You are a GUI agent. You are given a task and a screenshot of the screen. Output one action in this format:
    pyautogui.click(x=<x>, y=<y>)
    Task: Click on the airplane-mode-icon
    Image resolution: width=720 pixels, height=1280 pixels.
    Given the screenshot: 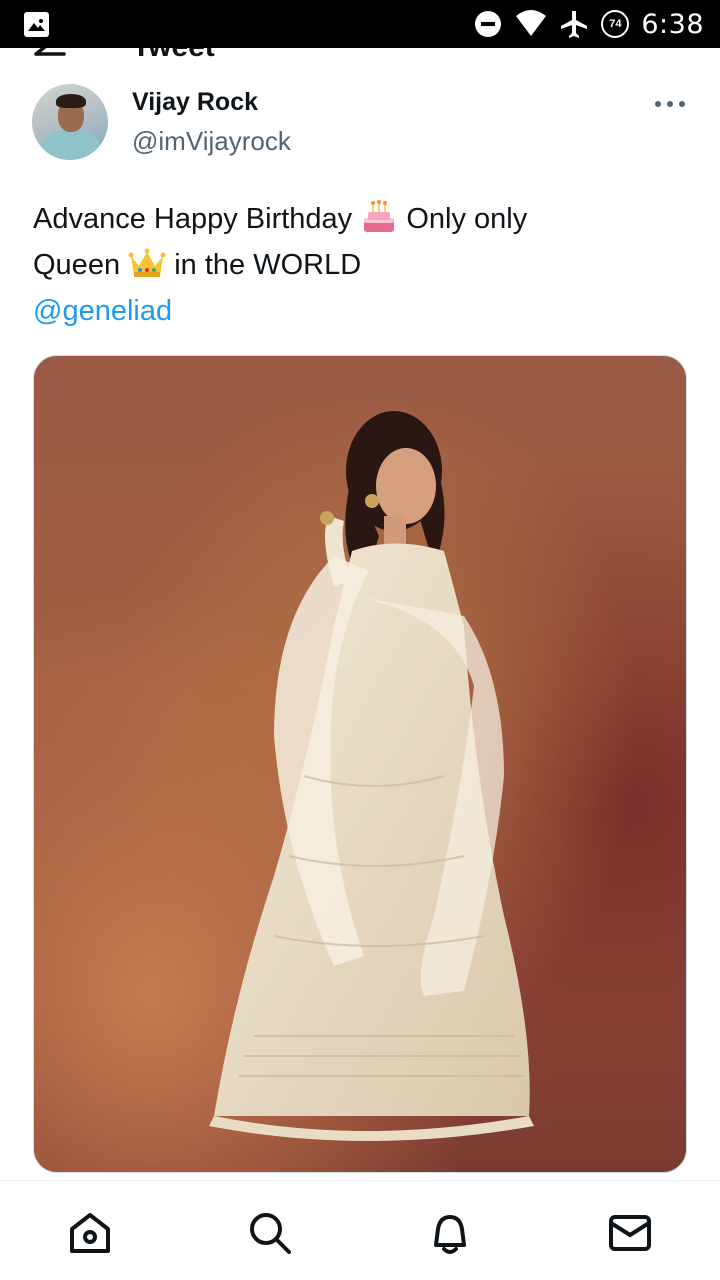 What is the action you would take?
    pyautogui.click(x=574, y=24)
    